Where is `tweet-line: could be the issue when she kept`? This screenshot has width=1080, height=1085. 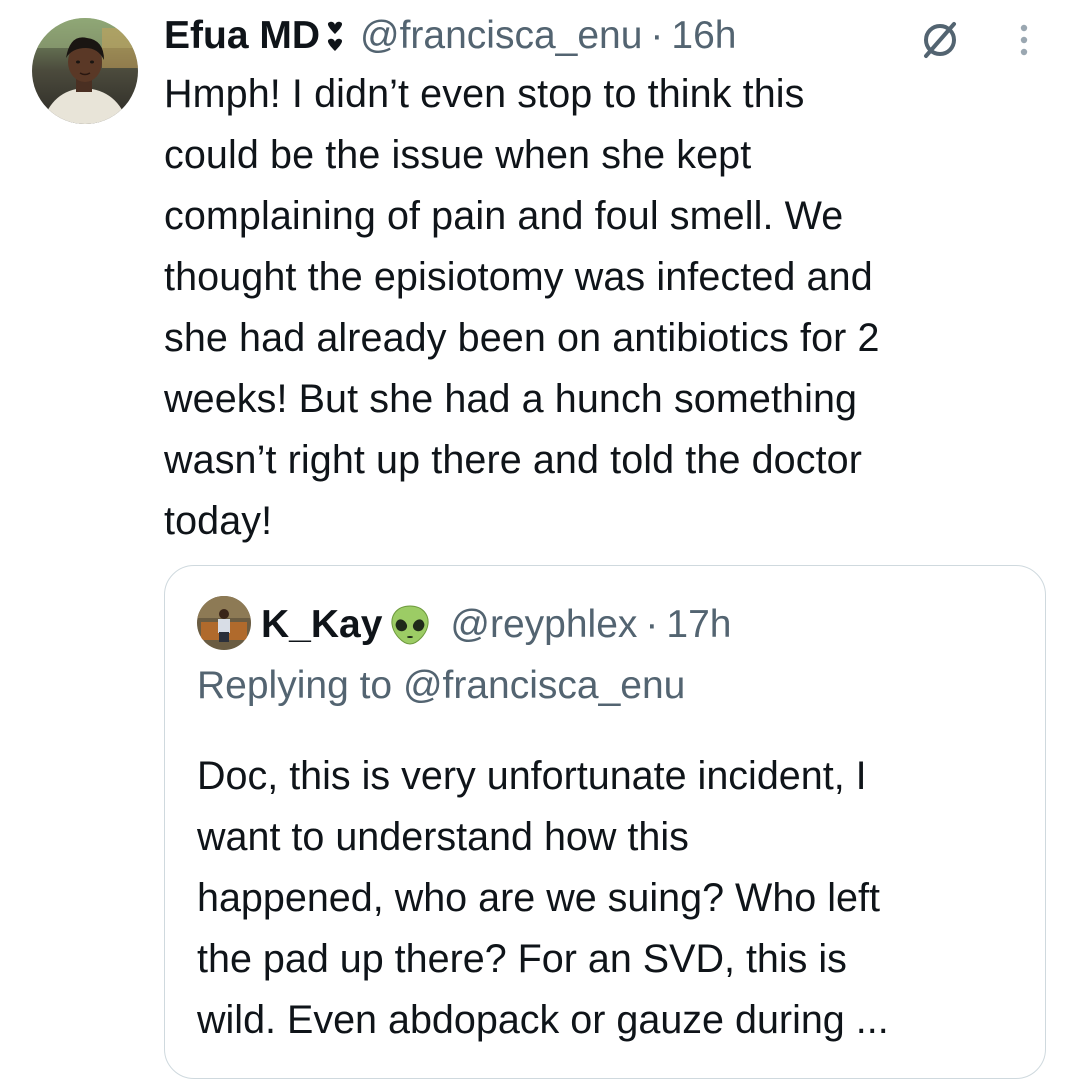 tweet-line: could be the issue when she kept is located at coordinates (458, 155).